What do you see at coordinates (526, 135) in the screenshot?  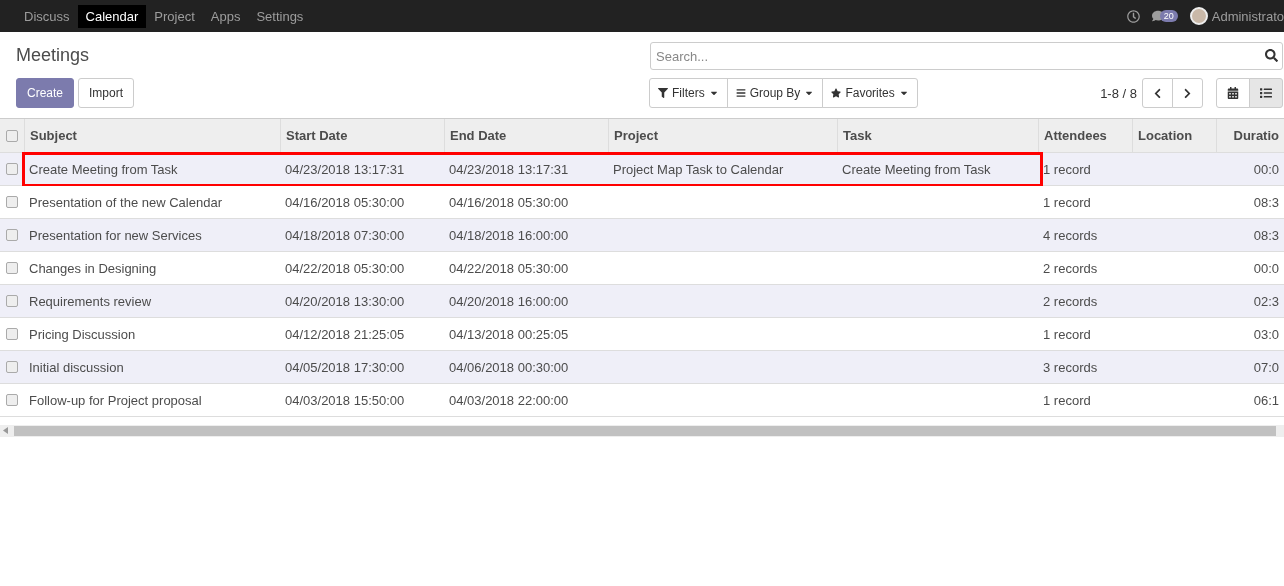 I see `column-header: End Date` at bounding box center [526, 135].